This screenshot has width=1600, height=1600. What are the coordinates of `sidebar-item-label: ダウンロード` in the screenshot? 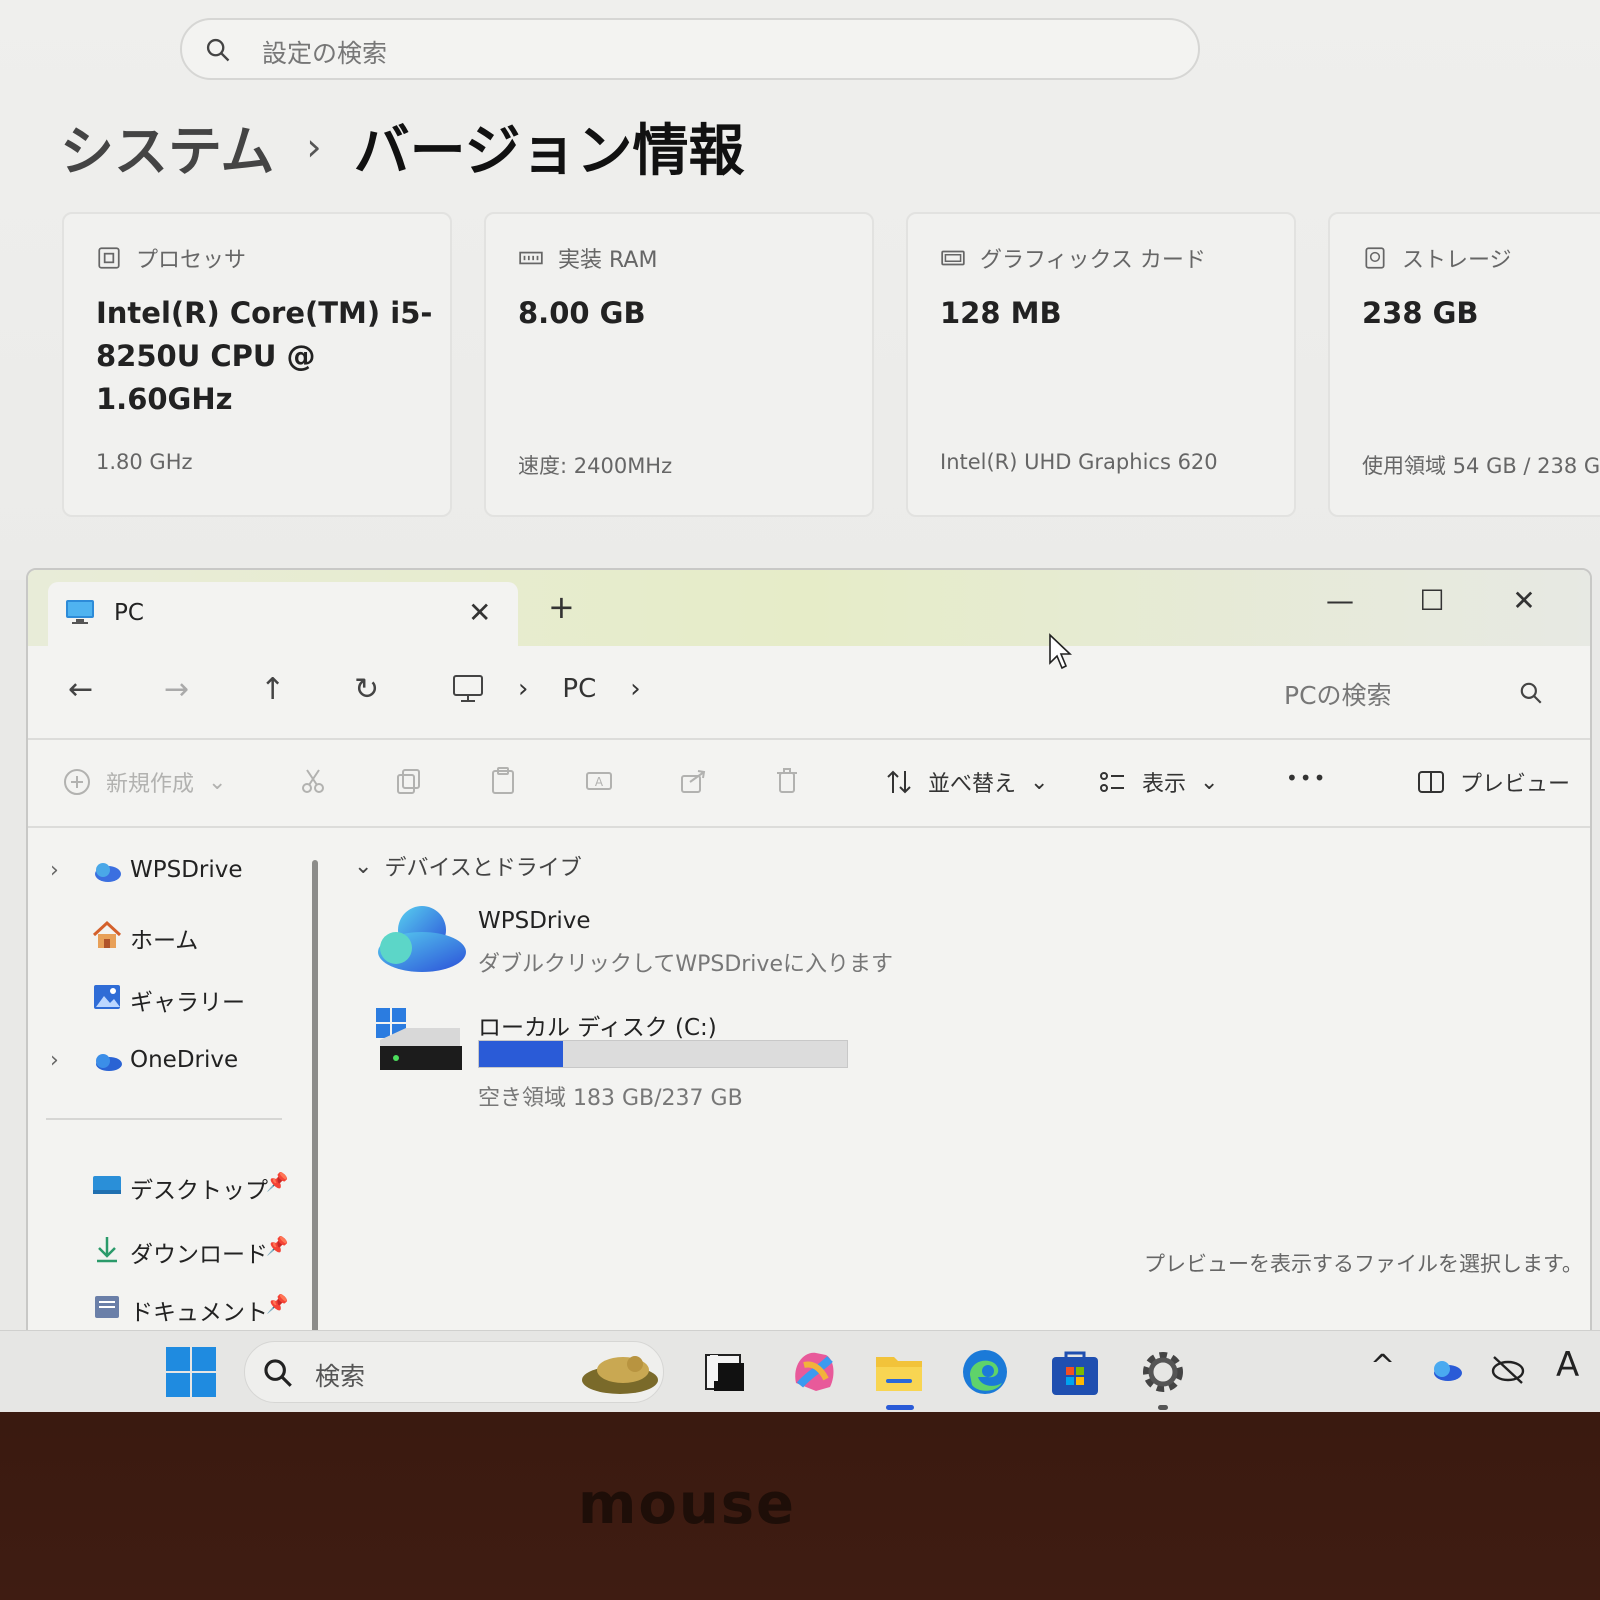 It's located at (199, 1255).